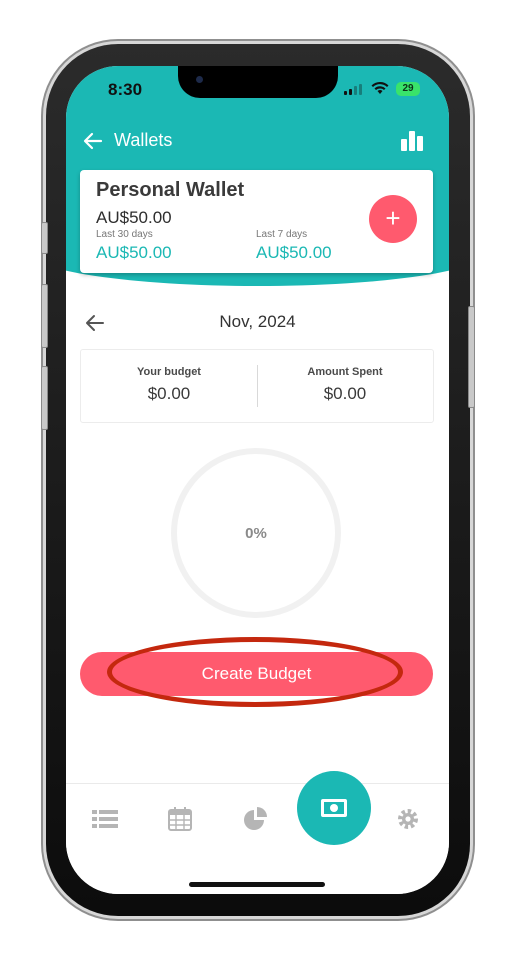  I want to click on notch, so click(258, 82).